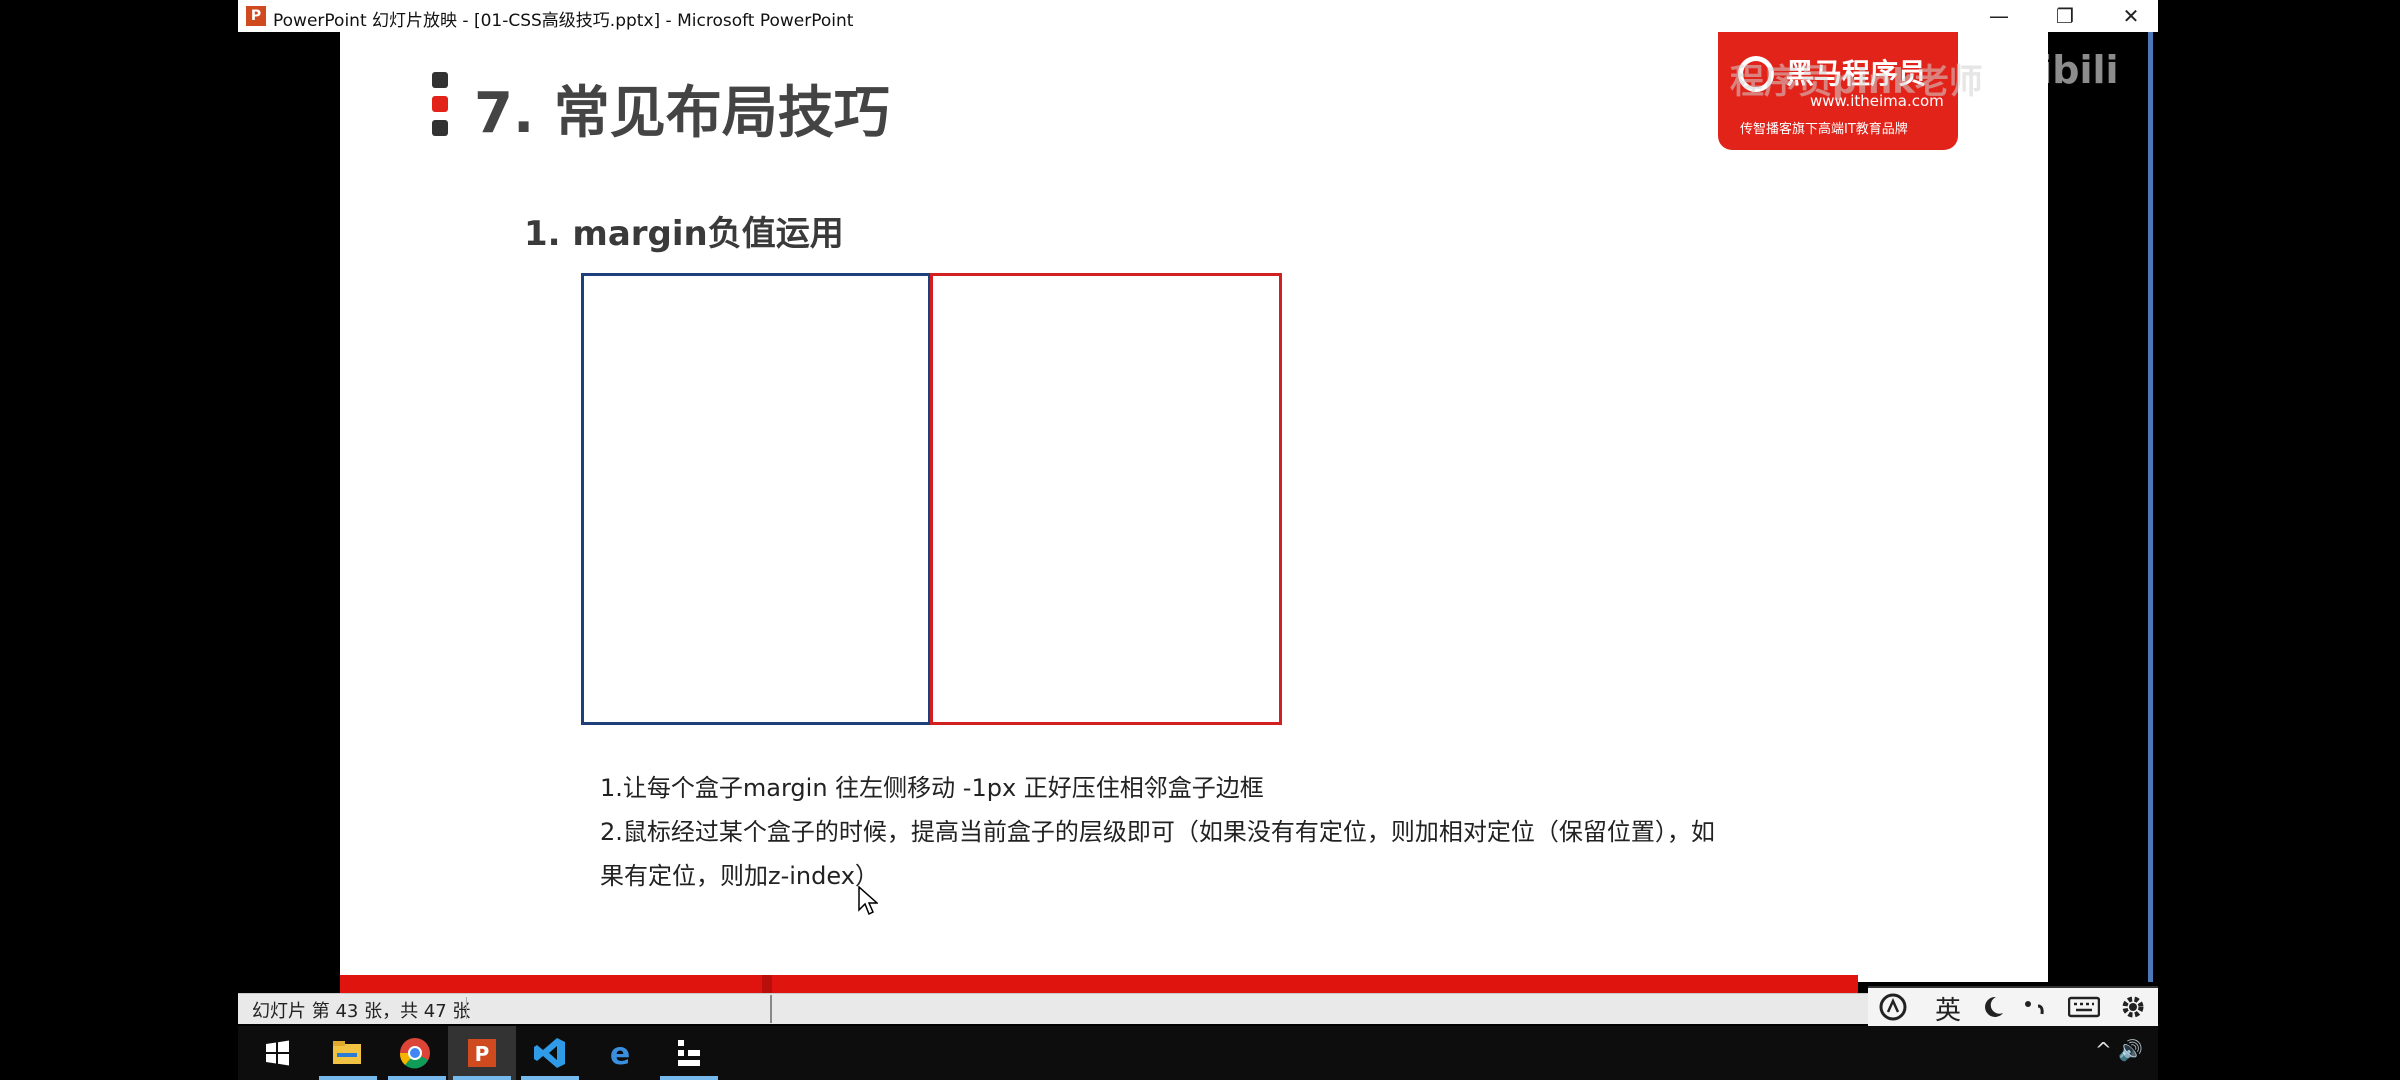  What do you see at coordinates (682, 113) in the screenshot?
I see `slide-title: 7. 常见布局技巧` at bounding box center [682, 113].